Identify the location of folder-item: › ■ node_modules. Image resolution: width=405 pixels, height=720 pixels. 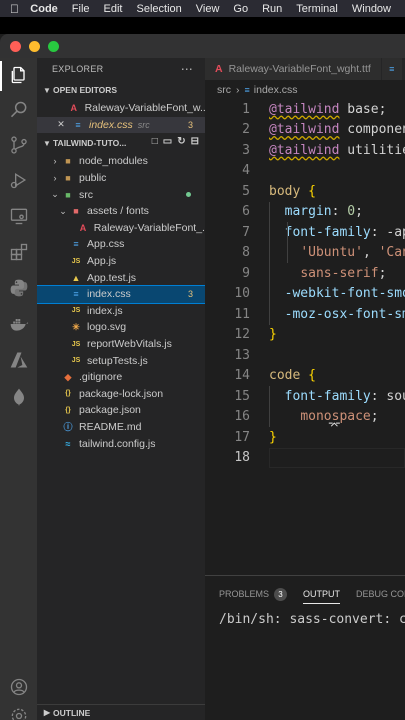
(121, 161).